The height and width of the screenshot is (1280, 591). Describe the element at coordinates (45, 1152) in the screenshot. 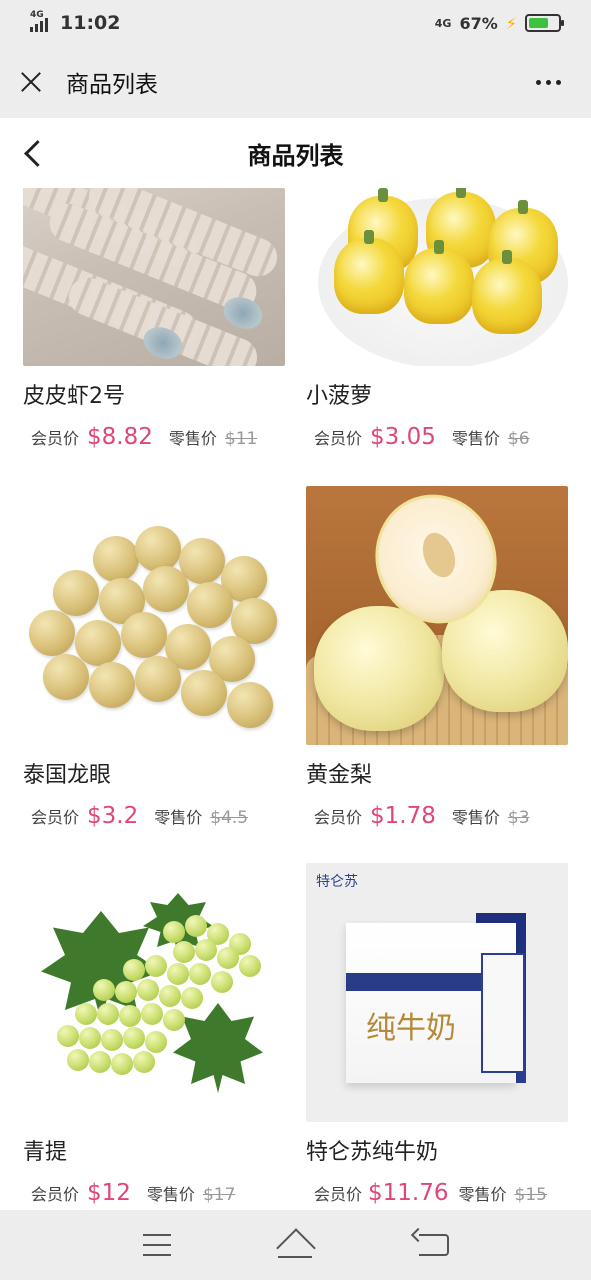

I see `product-name: 青提` at that location.